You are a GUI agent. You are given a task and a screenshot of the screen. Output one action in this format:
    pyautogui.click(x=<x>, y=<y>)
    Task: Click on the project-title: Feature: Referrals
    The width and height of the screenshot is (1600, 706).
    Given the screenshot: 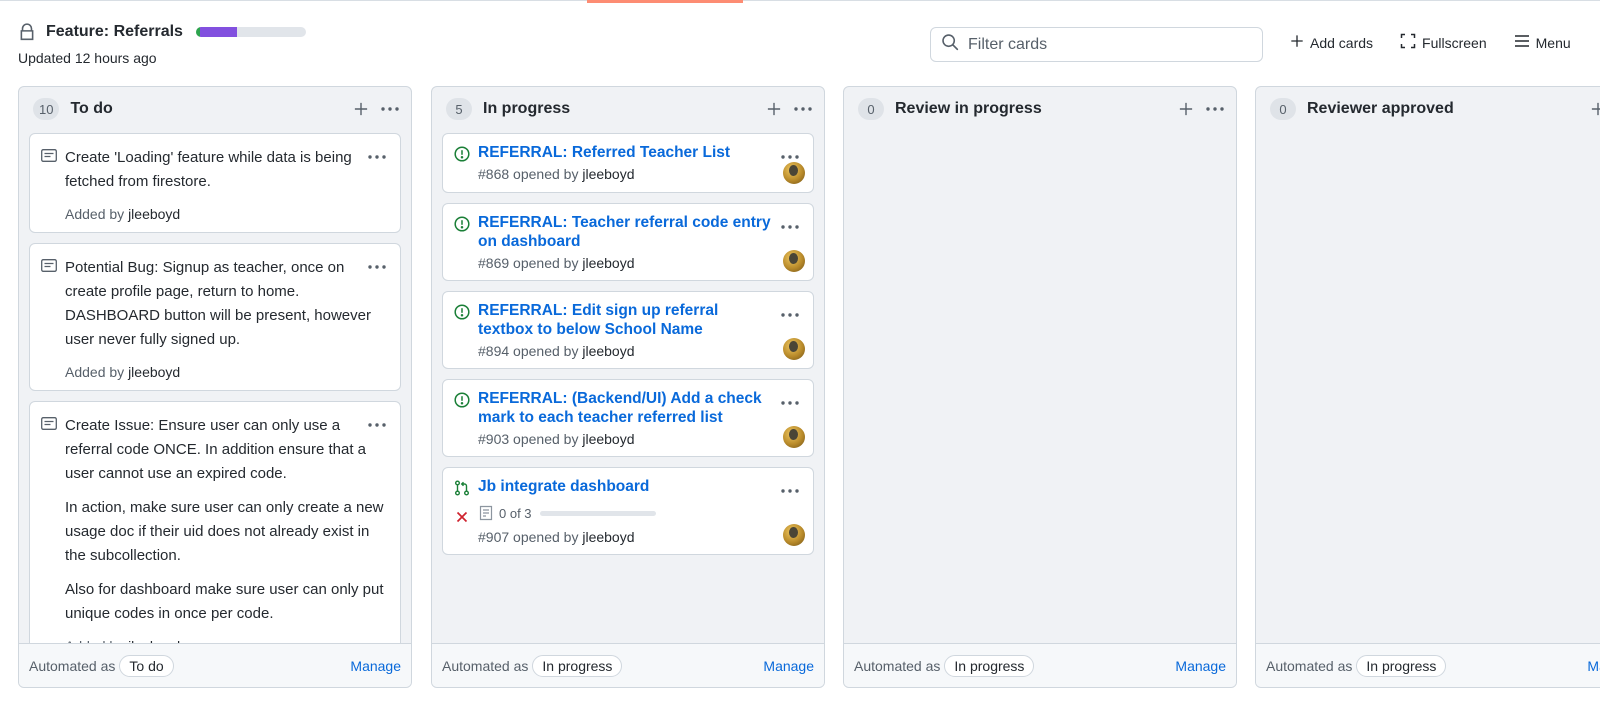 What is the action you would take?
    pyautogui.click(x=114, y=31)
    